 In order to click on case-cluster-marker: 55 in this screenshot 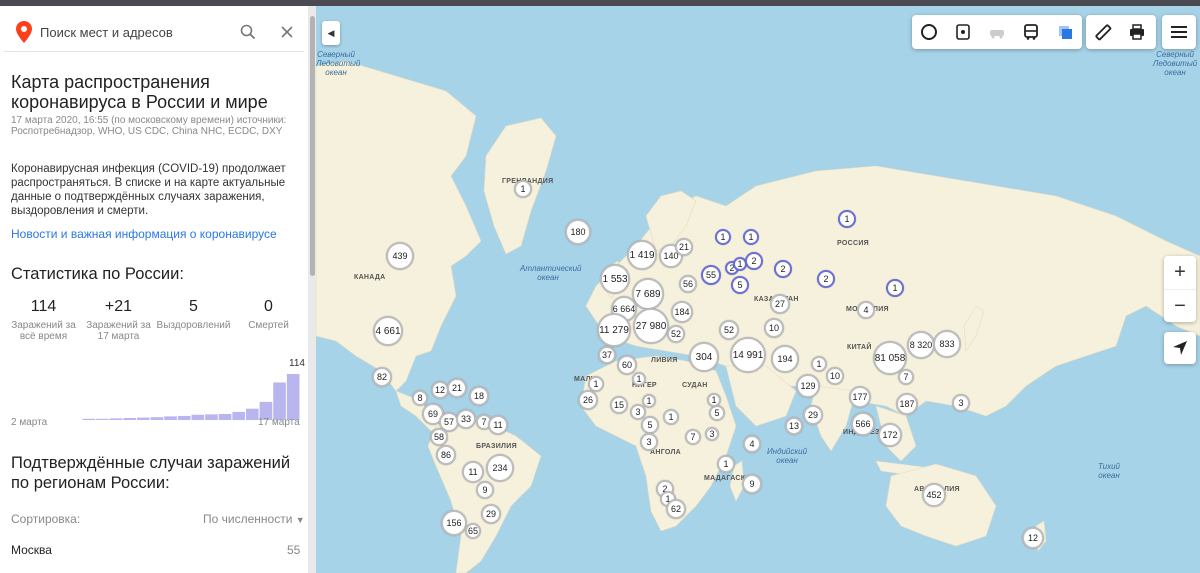, I will do `click(711, 275)`.